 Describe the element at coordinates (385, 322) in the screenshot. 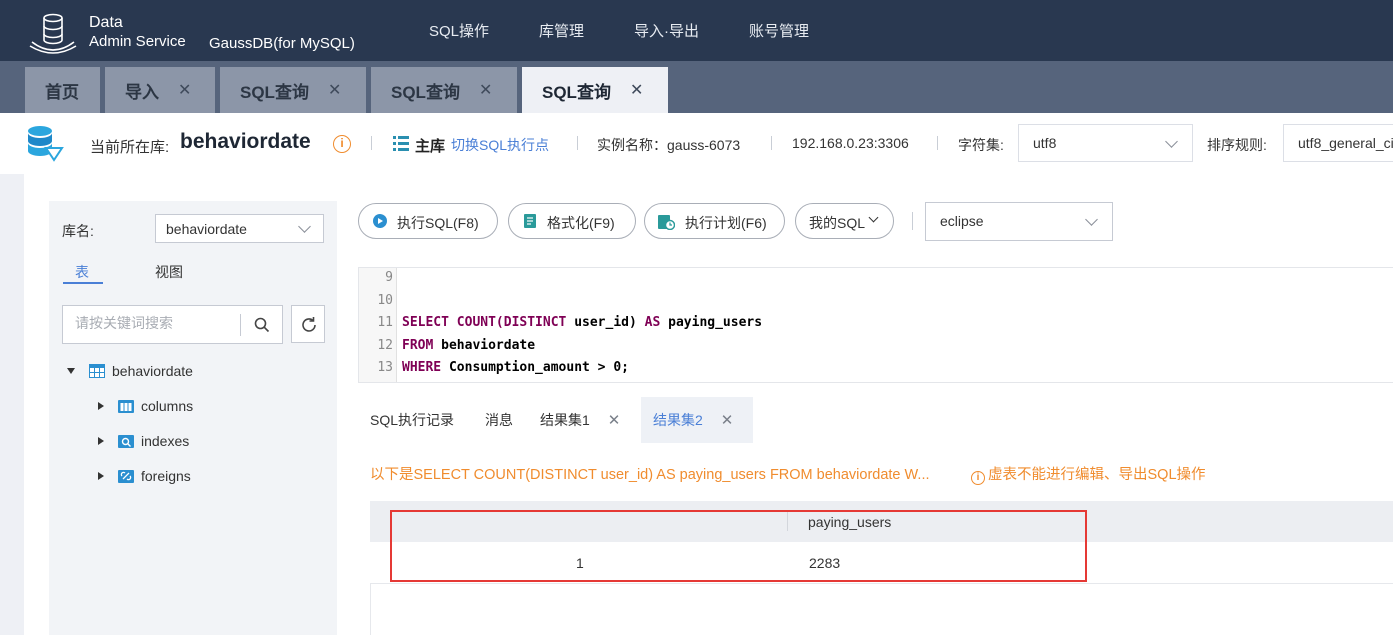

I see `line-number: 11` at that location.